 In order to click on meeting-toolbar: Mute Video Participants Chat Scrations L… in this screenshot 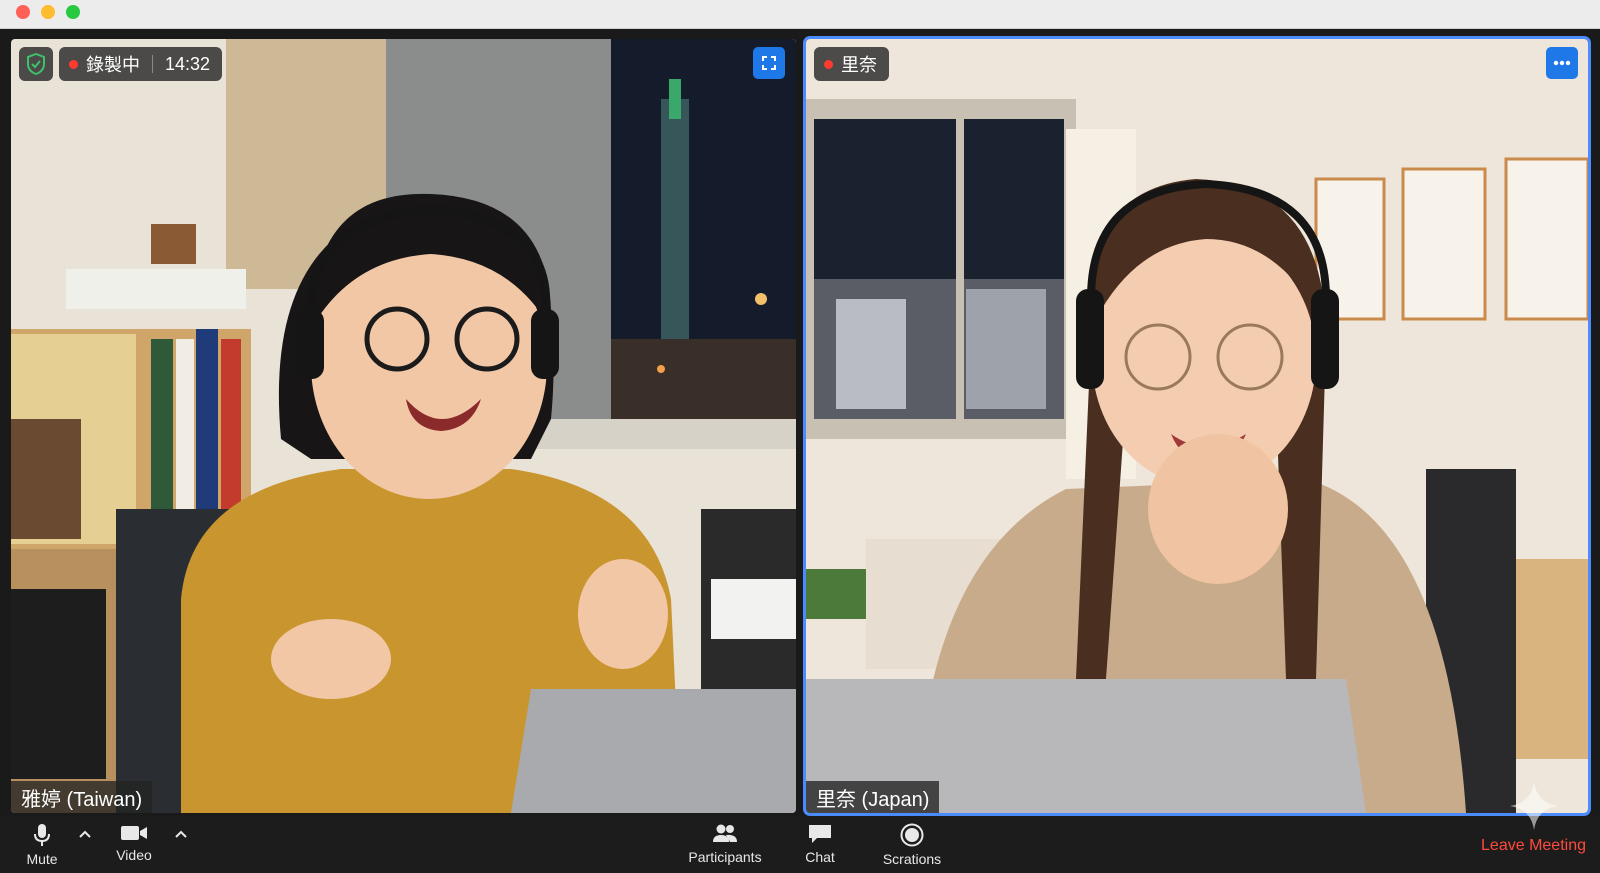, I will do `click(800, 845)`.